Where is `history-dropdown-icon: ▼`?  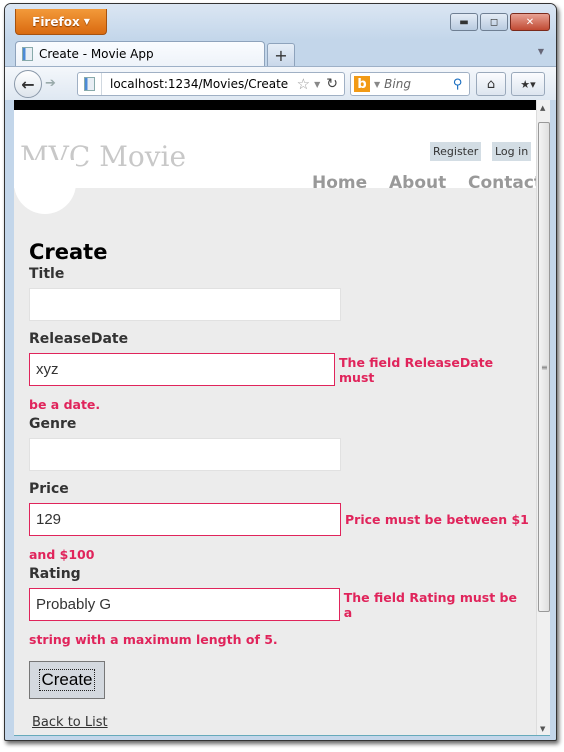 history-dropdown-icon: ▼ is located at coordinates (317, 84).